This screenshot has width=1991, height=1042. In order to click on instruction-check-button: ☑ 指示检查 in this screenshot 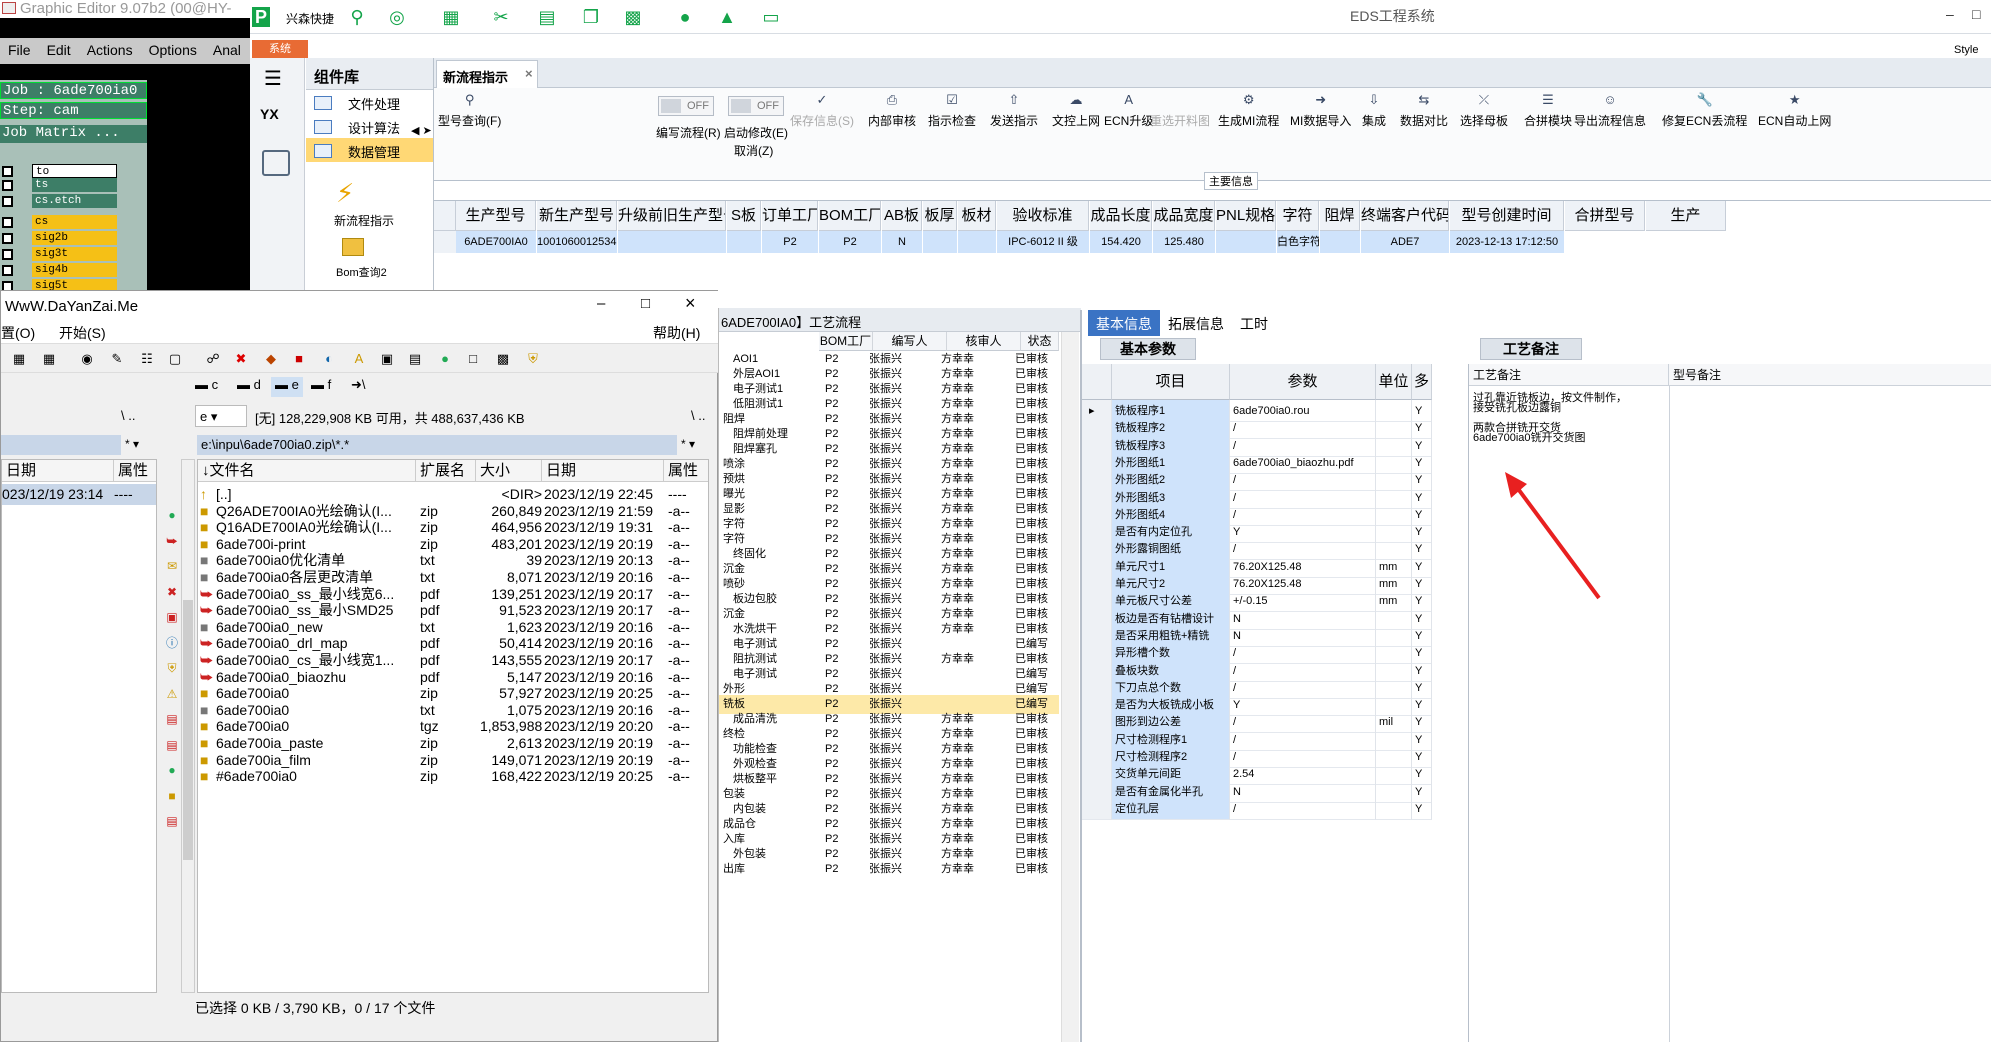, I will do `click(952, 110)`.